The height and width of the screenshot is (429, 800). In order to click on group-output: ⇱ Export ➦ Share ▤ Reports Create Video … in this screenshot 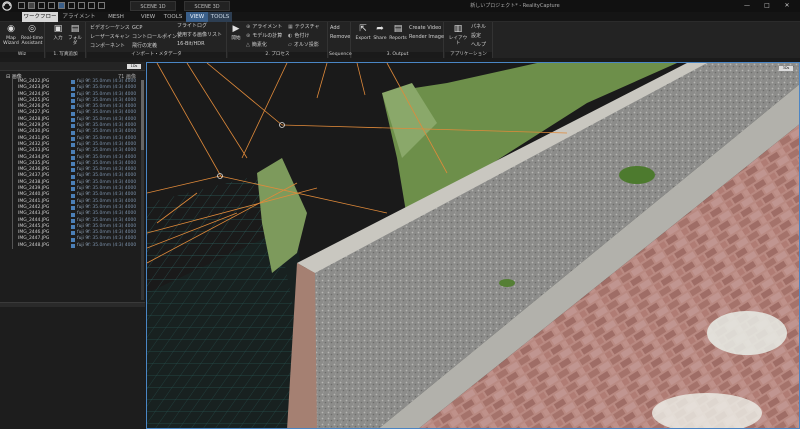, I will do `click(398, 40)`.